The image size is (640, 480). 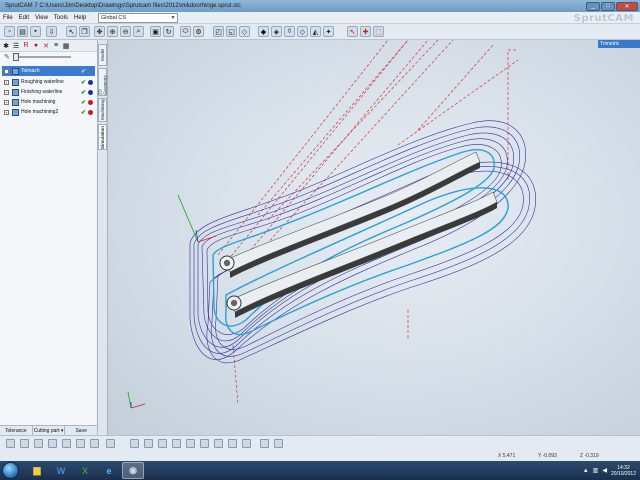 What do you see at coordinates (289, 31) in the screenshot?
I see `shade-edges-icon: ◊` at bounding box center [289, 31].